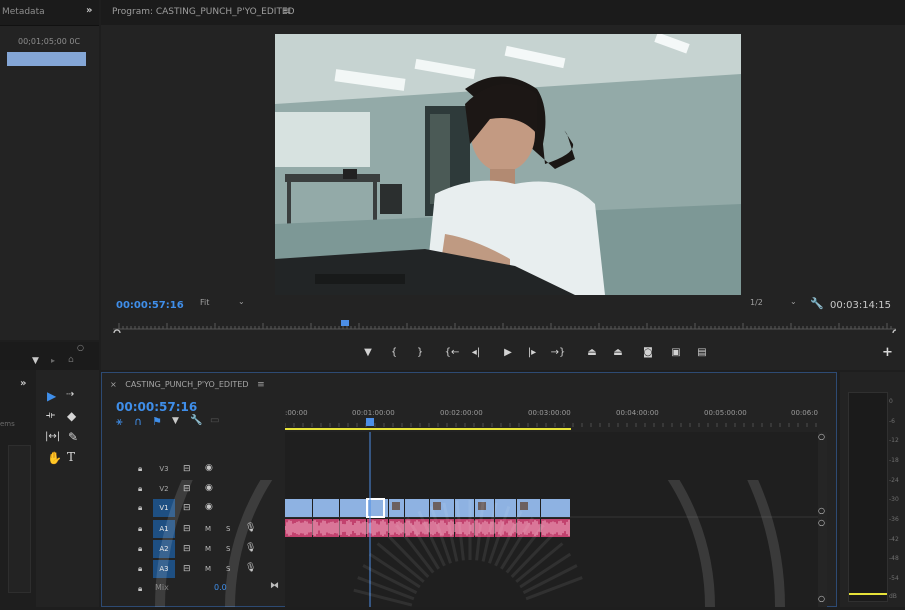 Image resolution: width=905 pixels, height=610 pixels. What do you see at coordinates (676, 352) in the screenshot?
I see `comparison-view-icon: ▣` at bounding box center [676, 352].